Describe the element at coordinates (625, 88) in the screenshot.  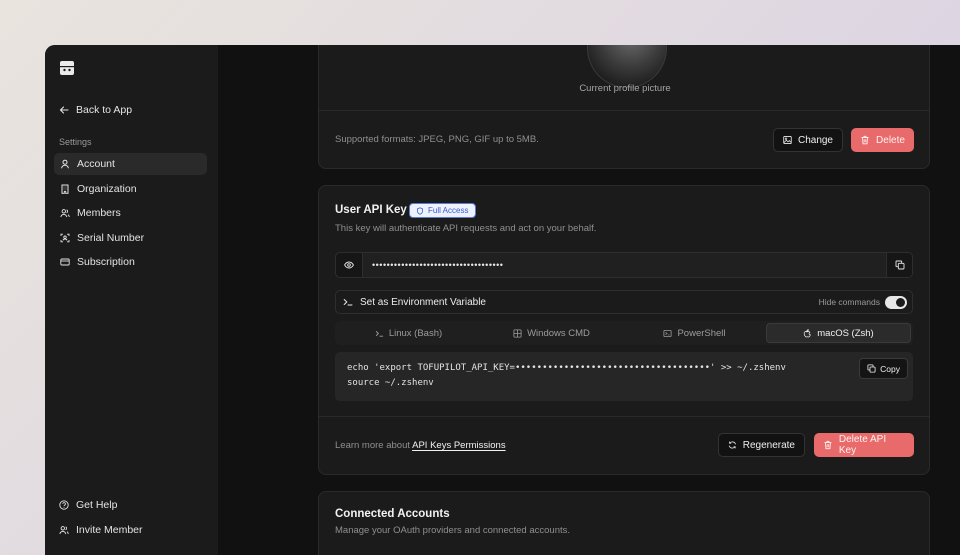
I see `avatar-caption: Current profile picture` at that location.